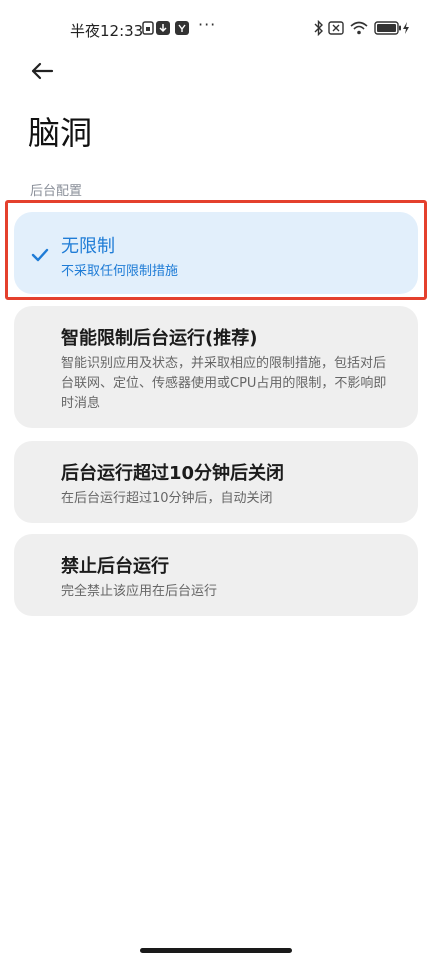 The height and width of the screenshot is (960, 432). I want to click on sim-icon, so click(148, 28).